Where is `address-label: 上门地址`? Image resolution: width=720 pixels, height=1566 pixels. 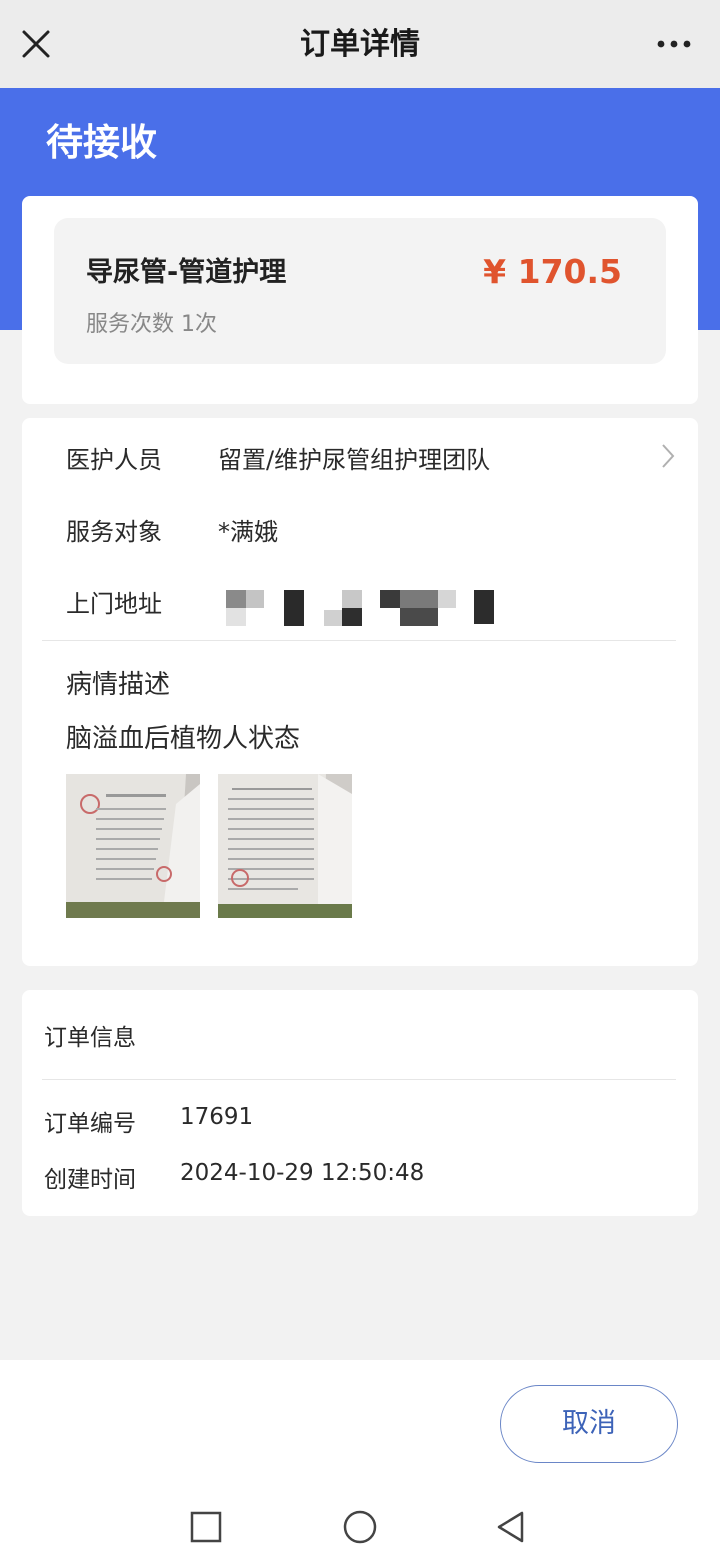 address-label: 上门地址 is located at coordinates (114, 604).